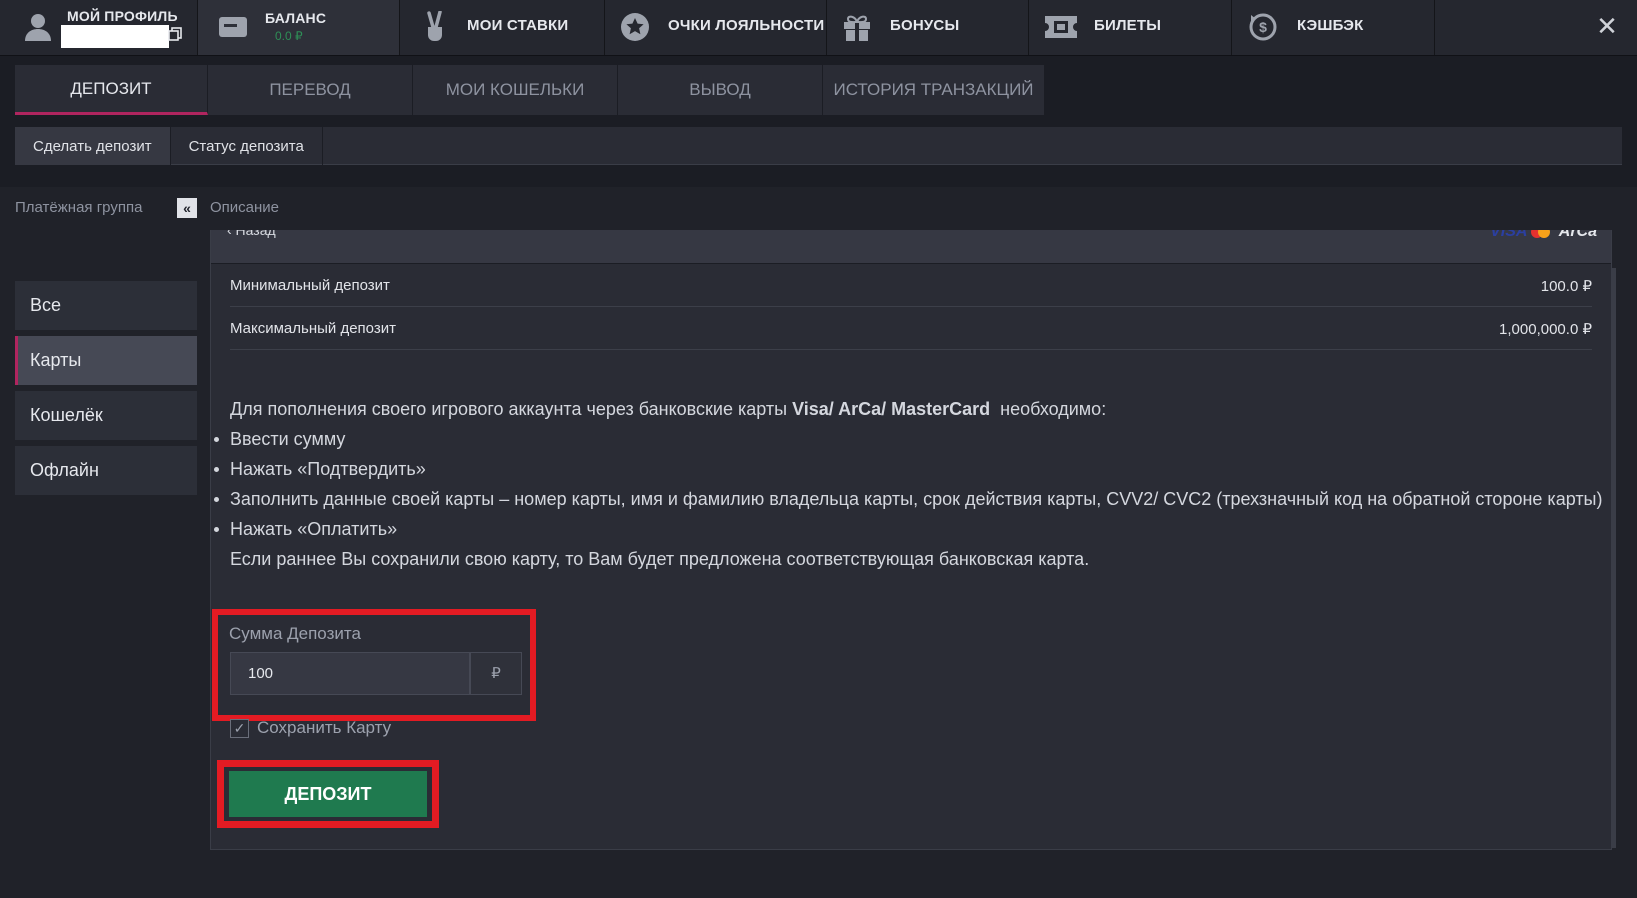  Describe the element at coordinates (233, 27) in the screenshot. I see `wallet-icon` at that location.